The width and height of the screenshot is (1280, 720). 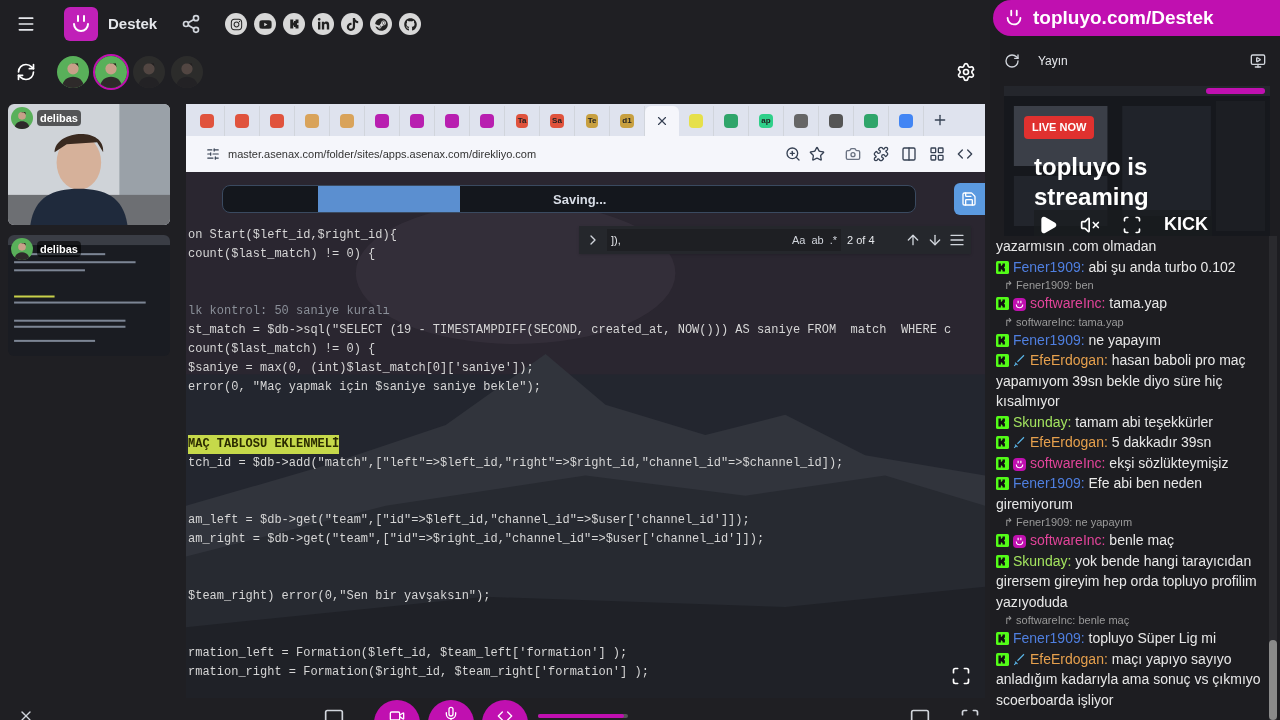 What do you see at coordinates (1273, 478) in the screenshot?
I see `scrollbar` at bounding box center [1273, 478].